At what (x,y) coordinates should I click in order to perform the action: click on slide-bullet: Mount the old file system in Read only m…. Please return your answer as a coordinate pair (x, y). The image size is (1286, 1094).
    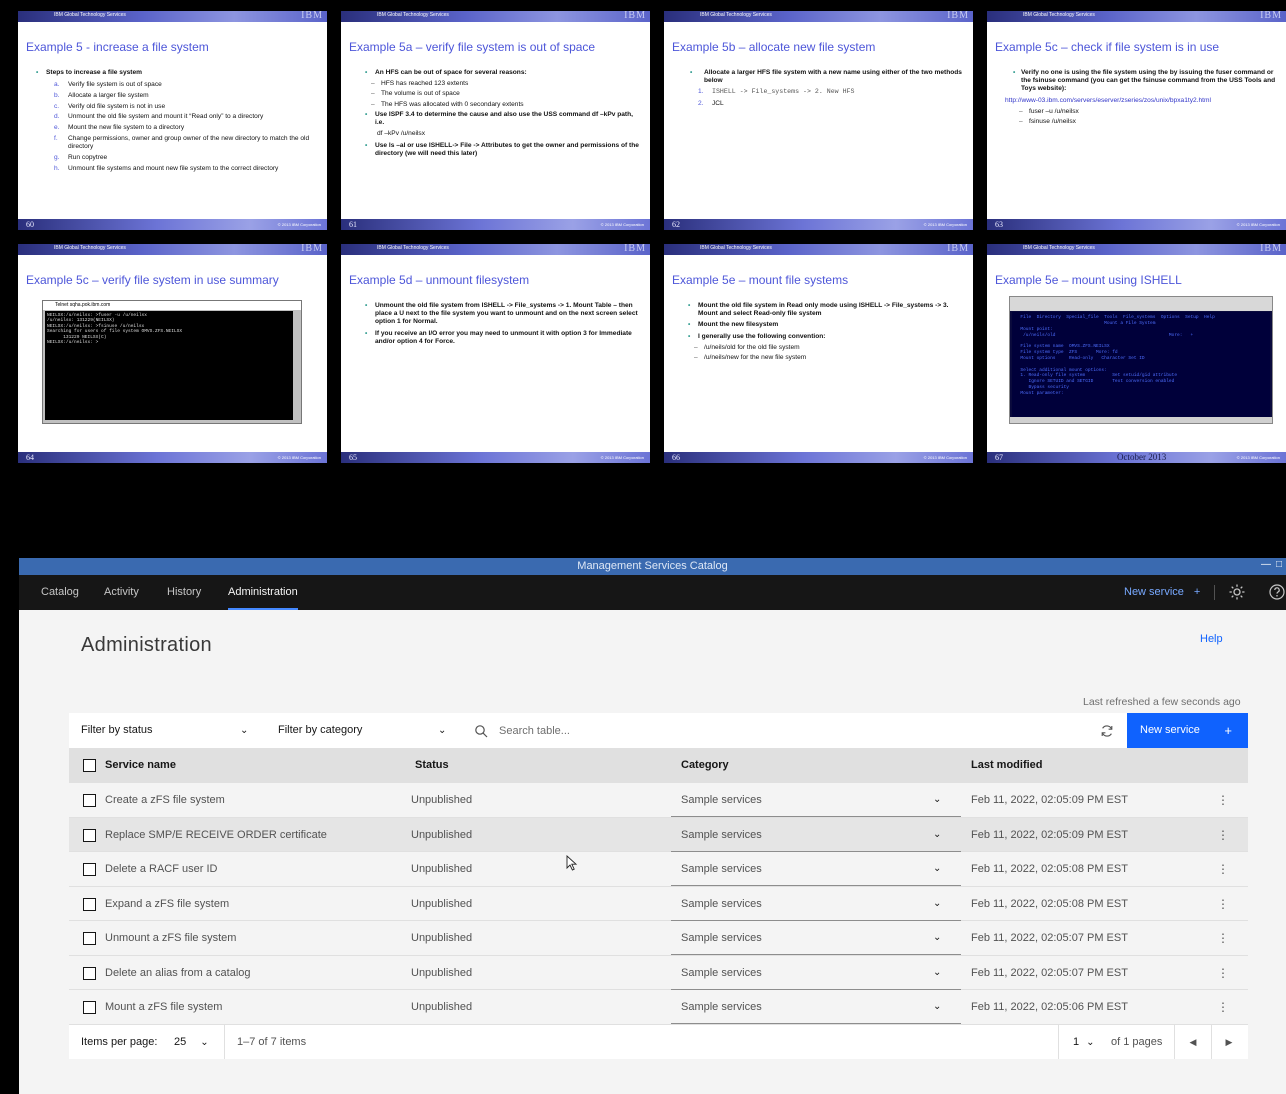
    Looking at the image, I should click on (823, 310).